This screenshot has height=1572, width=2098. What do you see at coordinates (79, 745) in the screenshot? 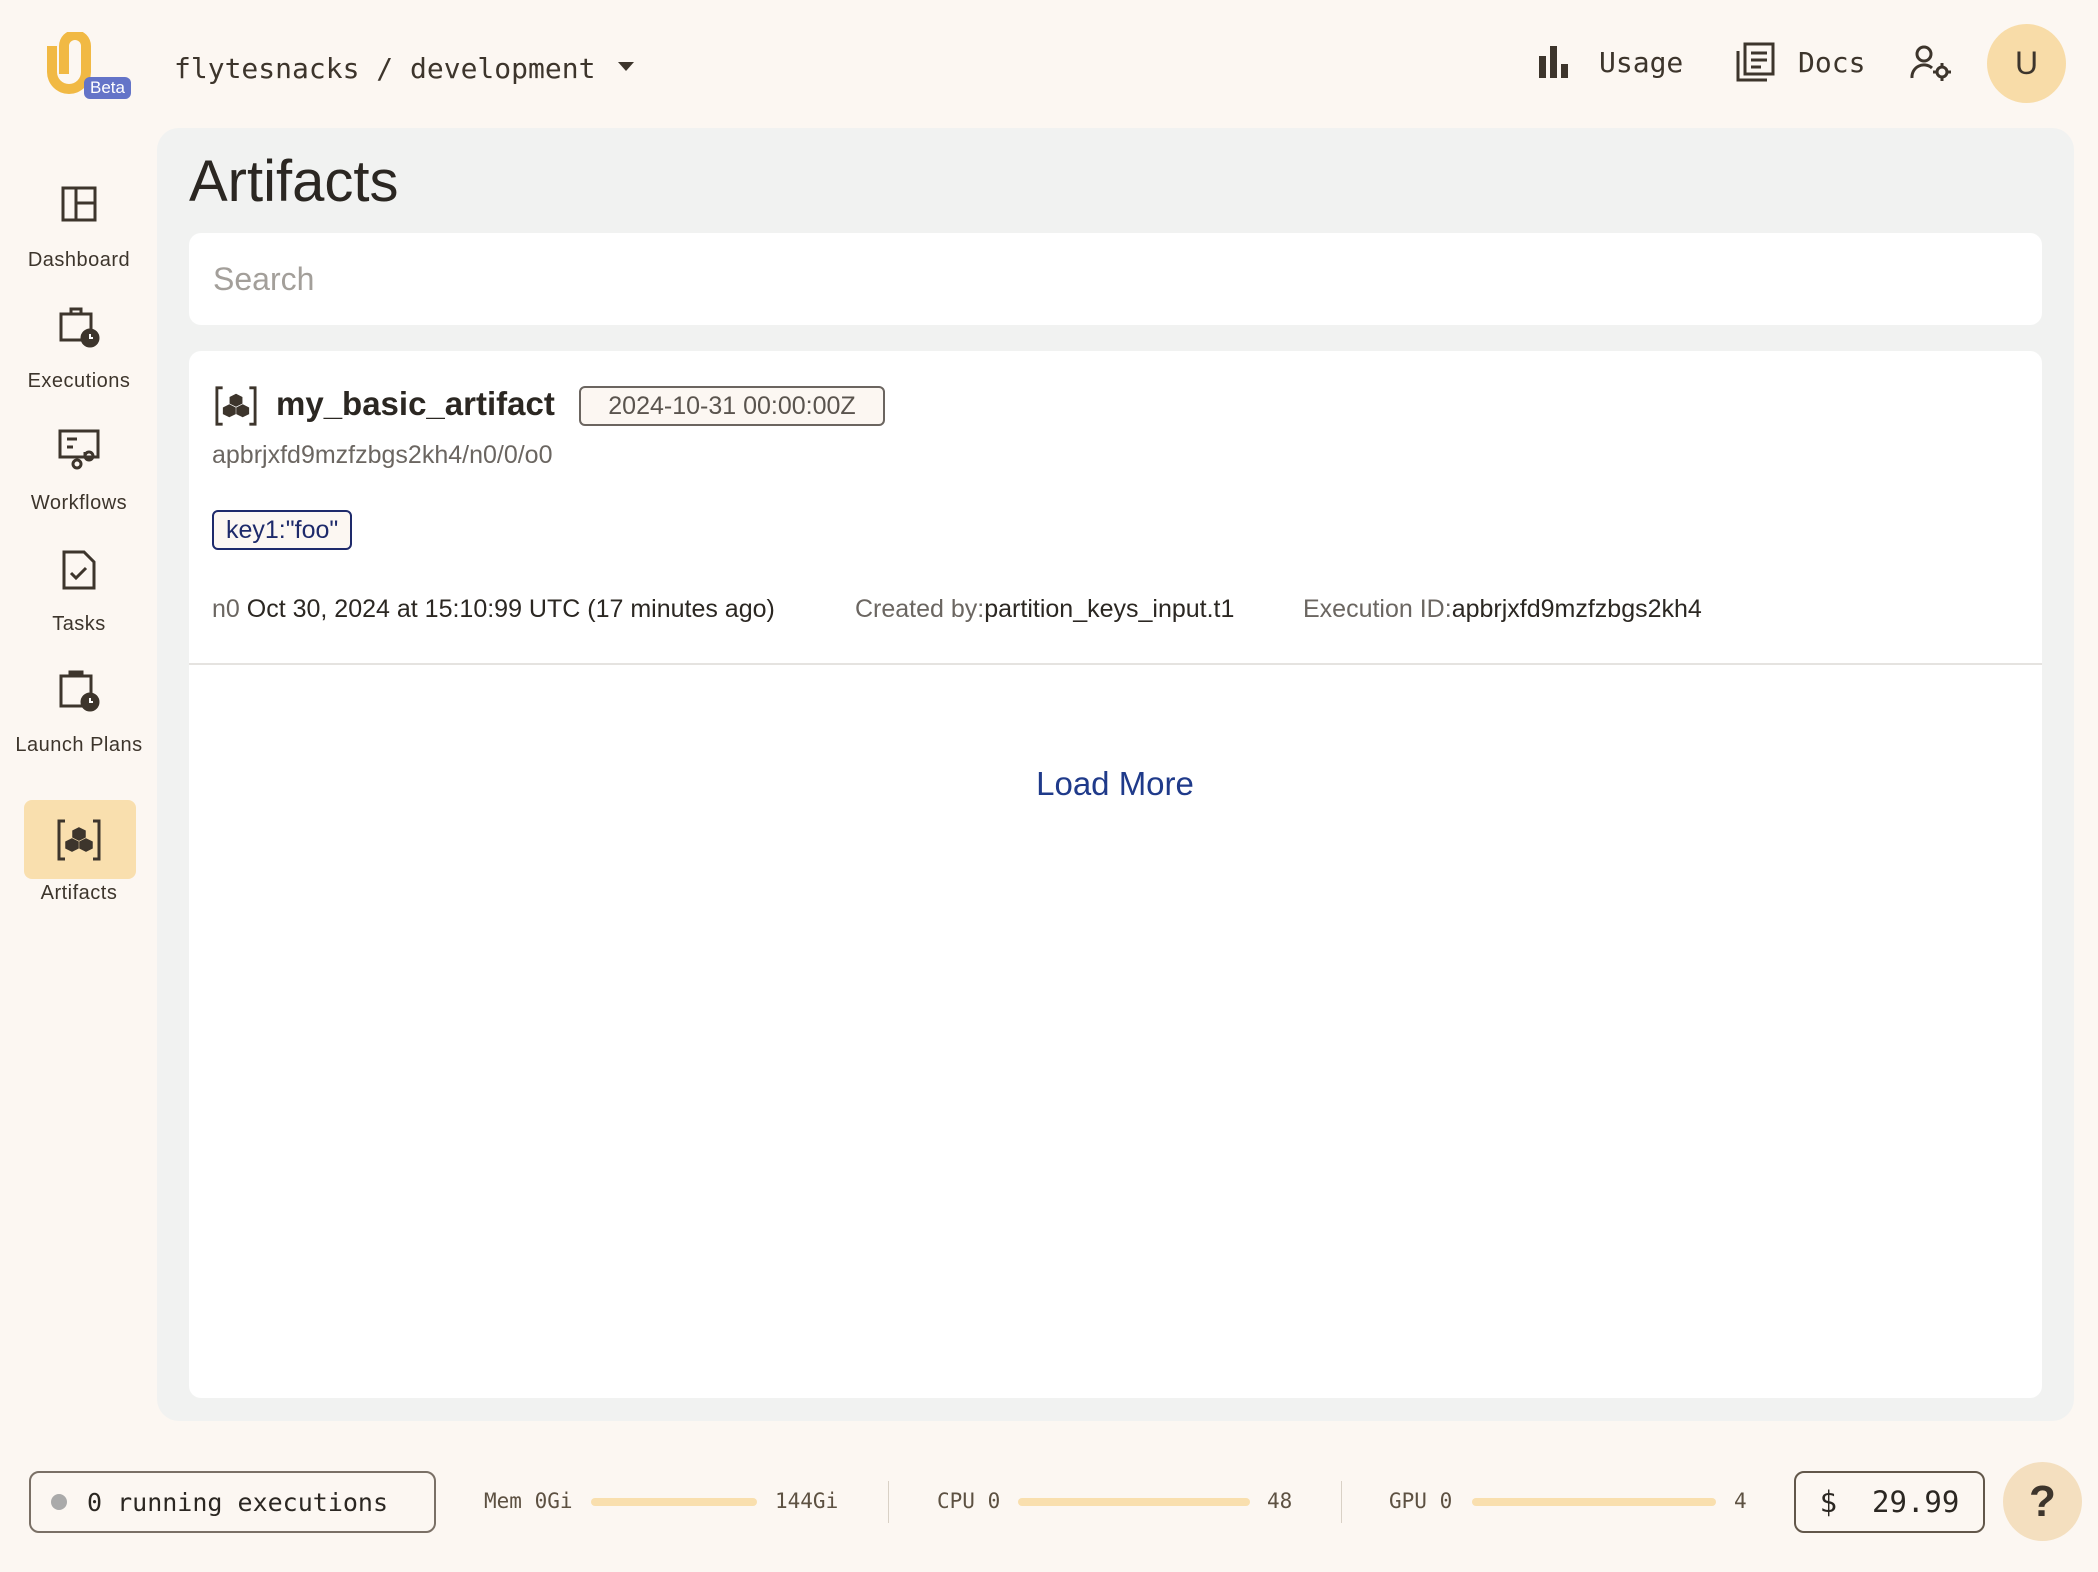
I see `sidebar-item-label: Launch Plans` at bounding box center [79, 745].